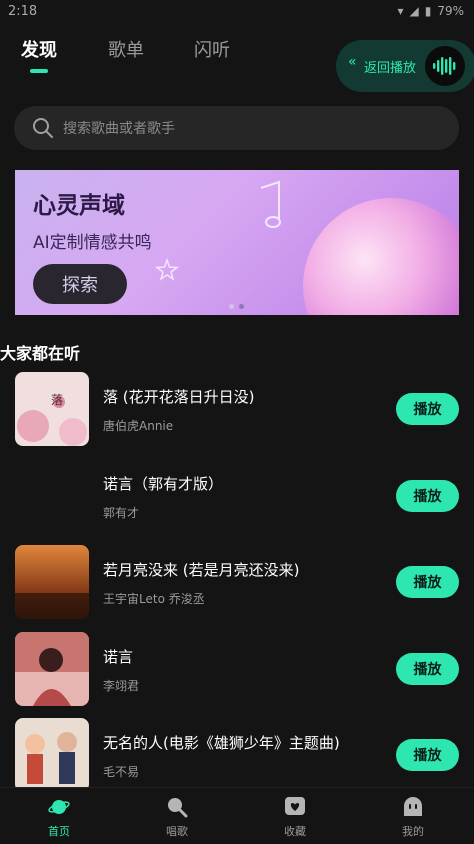 The image size is (474, 844). I want to click on song-title: 诺言, so click(118, 657).